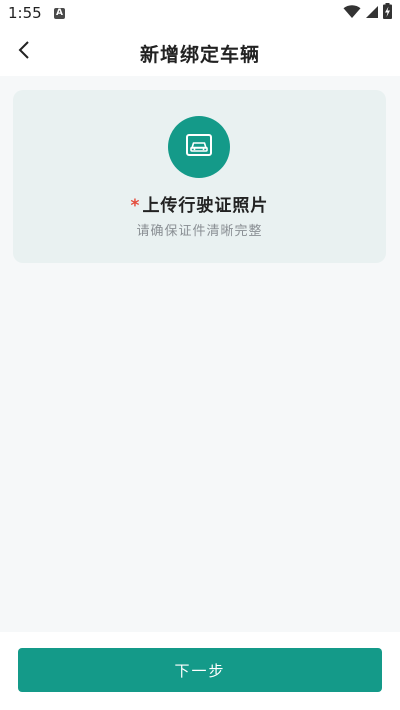 The width and height of the screenshot is (400, 710). I want to click on upload-title: * 上传行驶证照片, so click(199, 203).